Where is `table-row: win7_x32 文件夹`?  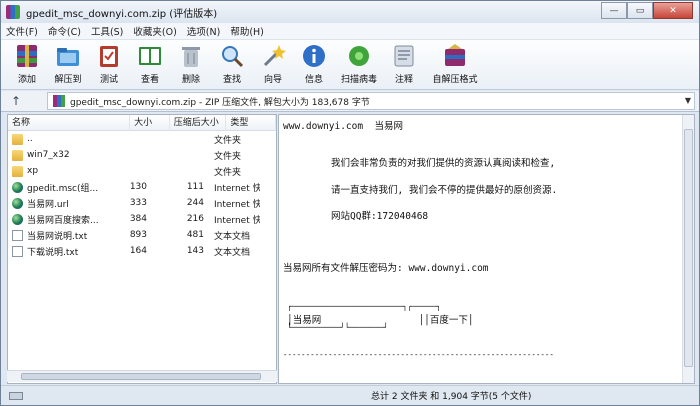 table-row: win7_x32 文件夹 is located at coordinates (142, 155).